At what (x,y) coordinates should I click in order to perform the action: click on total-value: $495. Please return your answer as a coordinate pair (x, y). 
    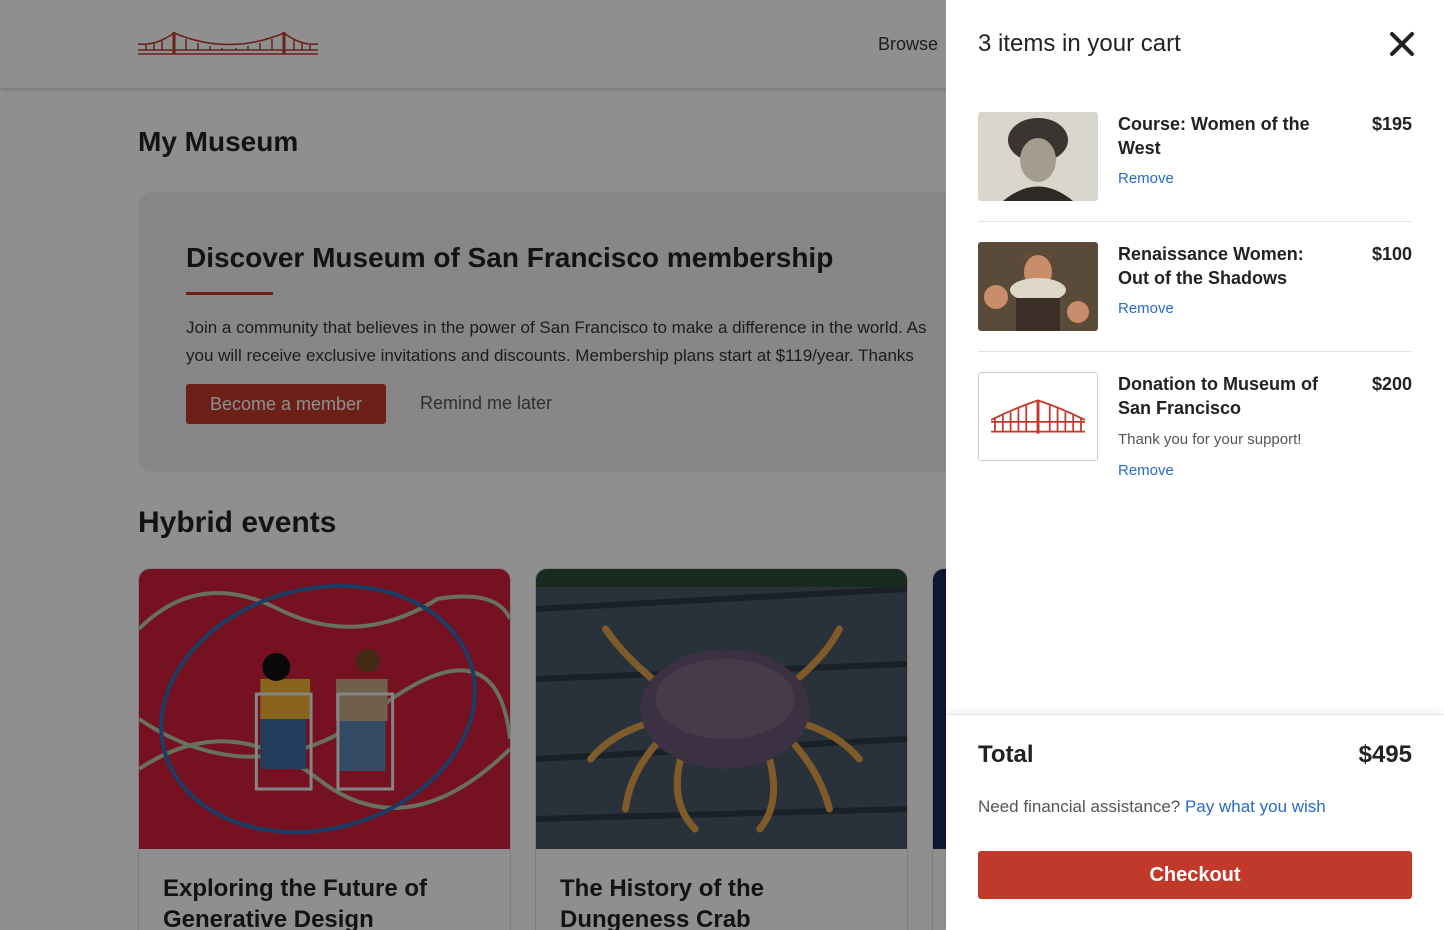
    Looking at the image, I should click on (1385, 754).